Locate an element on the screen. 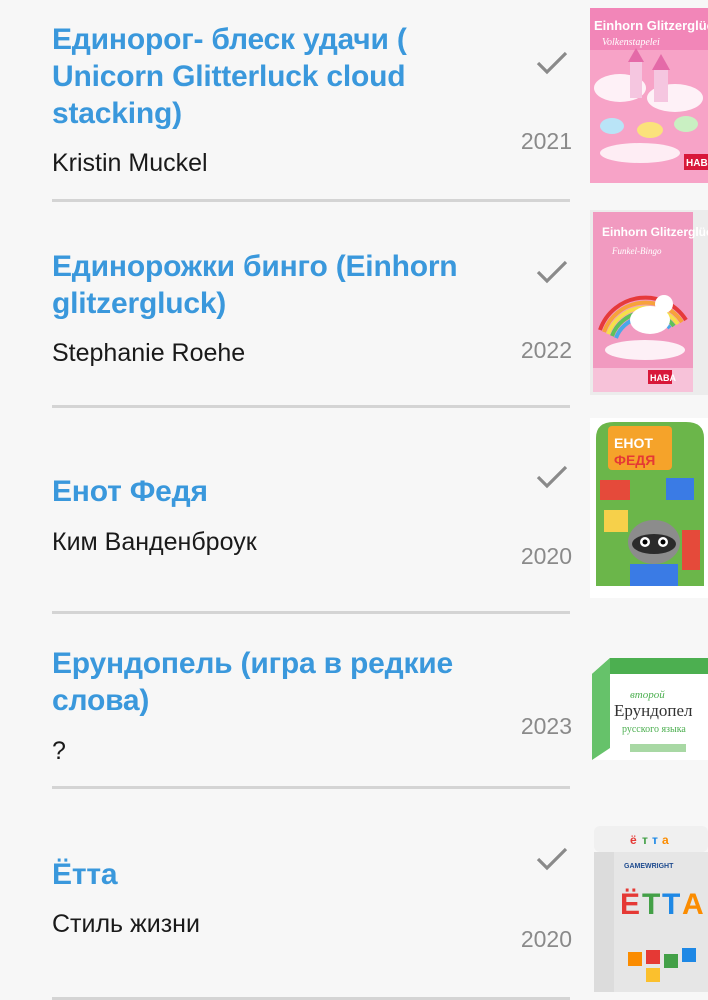 The height and width of the screenshot is (1000, 708). unicorn-glitterluck-box-icon: Einhorn Glitzerglück Volkenstapelei HABA is located at coordinates (649, 95).